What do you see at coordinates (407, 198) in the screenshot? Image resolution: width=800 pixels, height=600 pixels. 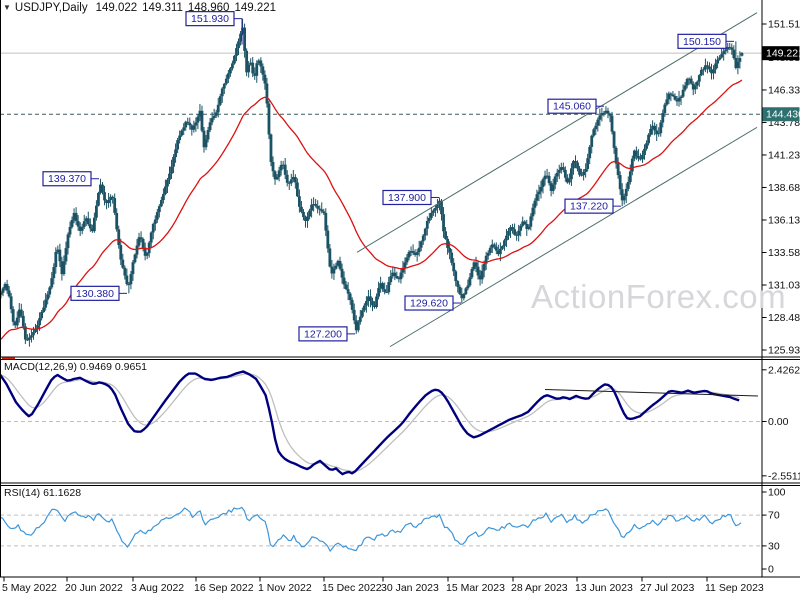 I see `svg-text: 137.900` at bounding box center [407, 198].